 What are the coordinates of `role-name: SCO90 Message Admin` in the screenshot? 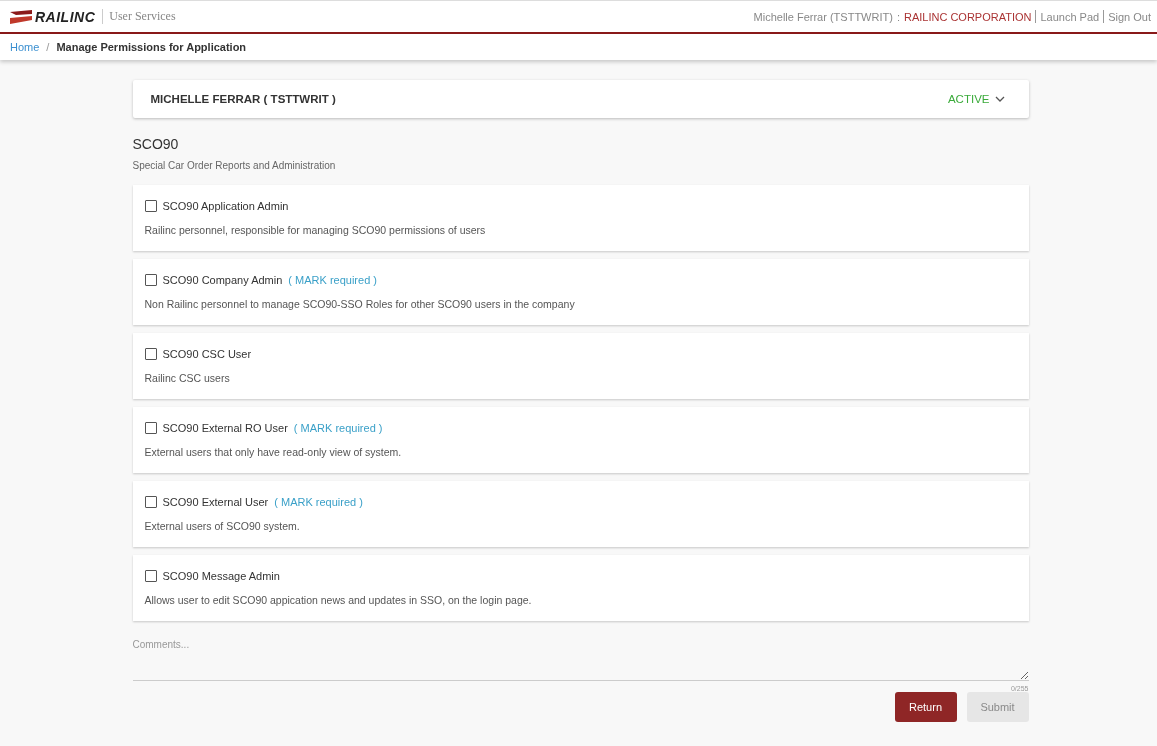 It's located at (221, 576).